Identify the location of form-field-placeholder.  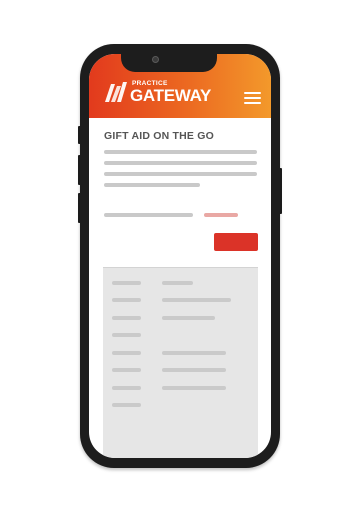
(148, 215).